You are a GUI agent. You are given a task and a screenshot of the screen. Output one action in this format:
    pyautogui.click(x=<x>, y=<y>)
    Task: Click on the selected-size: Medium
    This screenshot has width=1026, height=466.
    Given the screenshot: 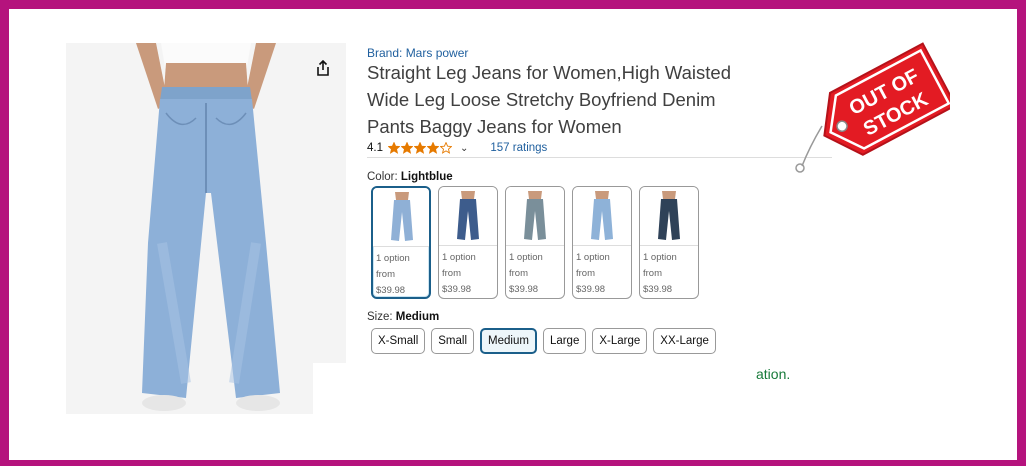 What is the action you would take?
    pyautogui.click(x=417, y=317)
    